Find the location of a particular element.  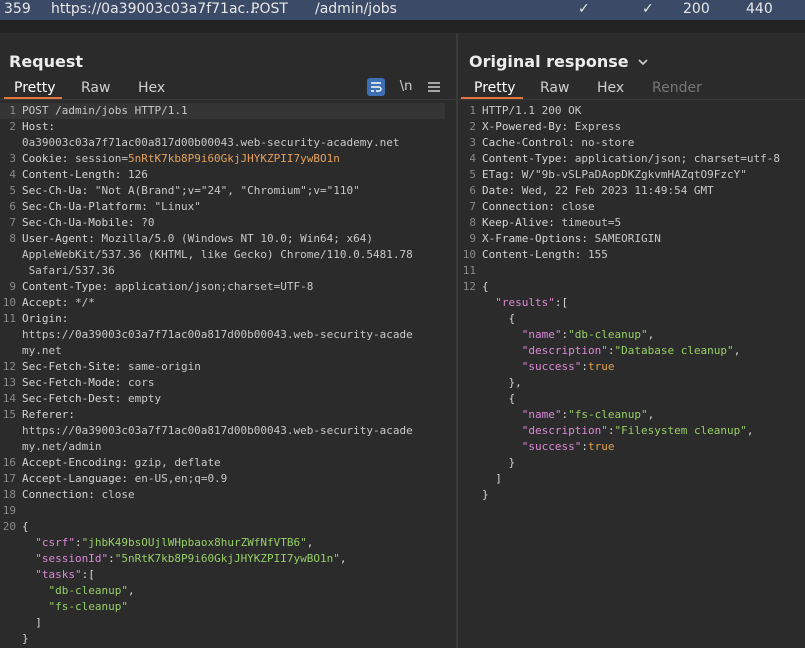

header-name: Date: is located at coordinates (499, 190).